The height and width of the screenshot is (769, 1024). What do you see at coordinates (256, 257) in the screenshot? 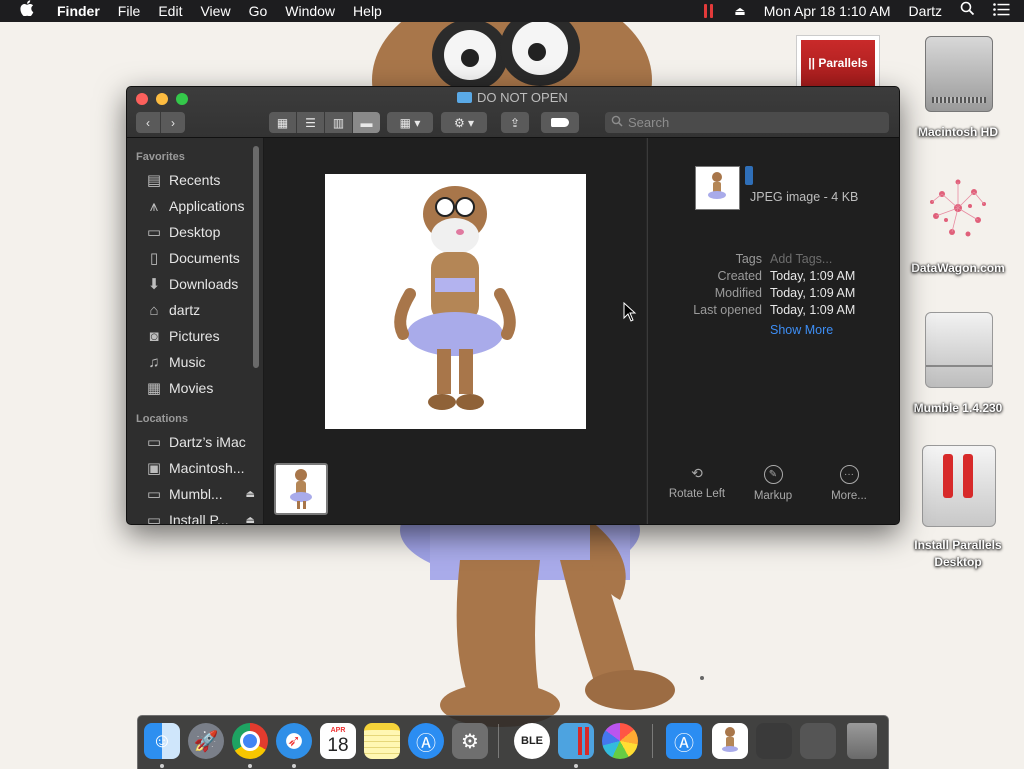
I see `sidebar-scrollbar` at bounding box center [256, 257].